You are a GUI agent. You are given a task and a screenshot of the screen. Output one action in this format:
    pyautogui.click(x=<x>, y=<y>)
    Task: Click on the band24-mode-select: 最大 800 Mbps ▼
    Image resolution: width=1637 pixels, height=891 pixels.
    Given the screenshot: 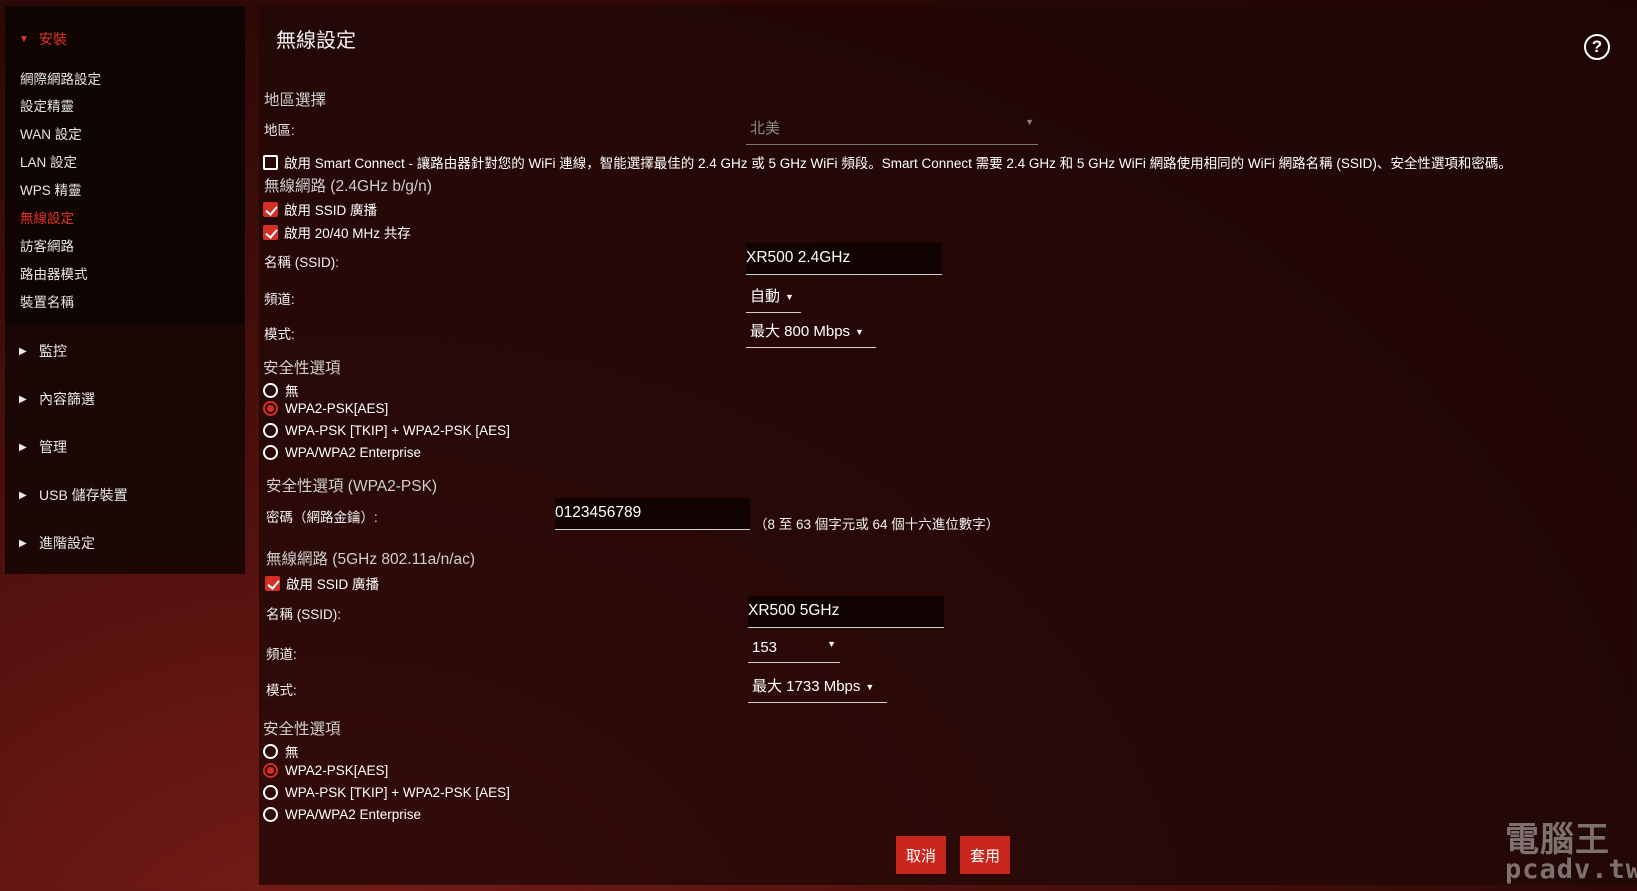 What is the action you would take?
    pyautogui.click(x=811, y=332)
    